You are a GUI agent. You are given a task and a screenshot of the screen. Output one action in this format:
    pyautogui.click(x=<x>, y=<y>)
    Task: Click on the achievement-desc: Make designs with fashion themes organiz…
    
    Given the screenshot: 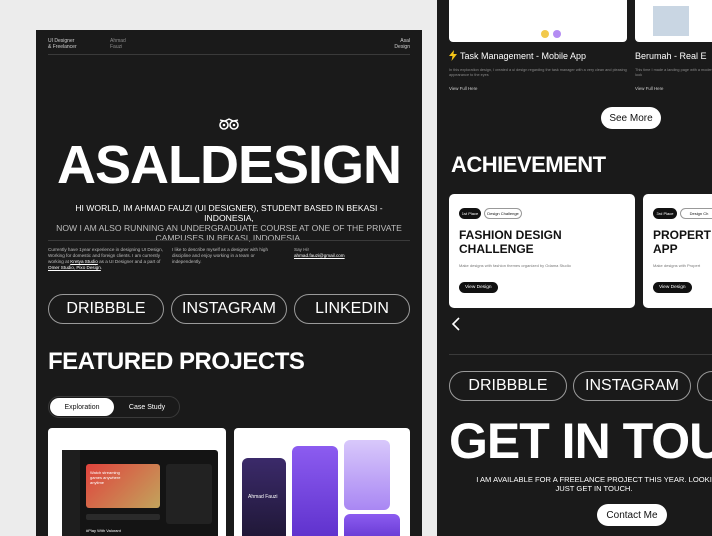 What is the action you would take?
    pyautogui.click(x=515, y=265)
    